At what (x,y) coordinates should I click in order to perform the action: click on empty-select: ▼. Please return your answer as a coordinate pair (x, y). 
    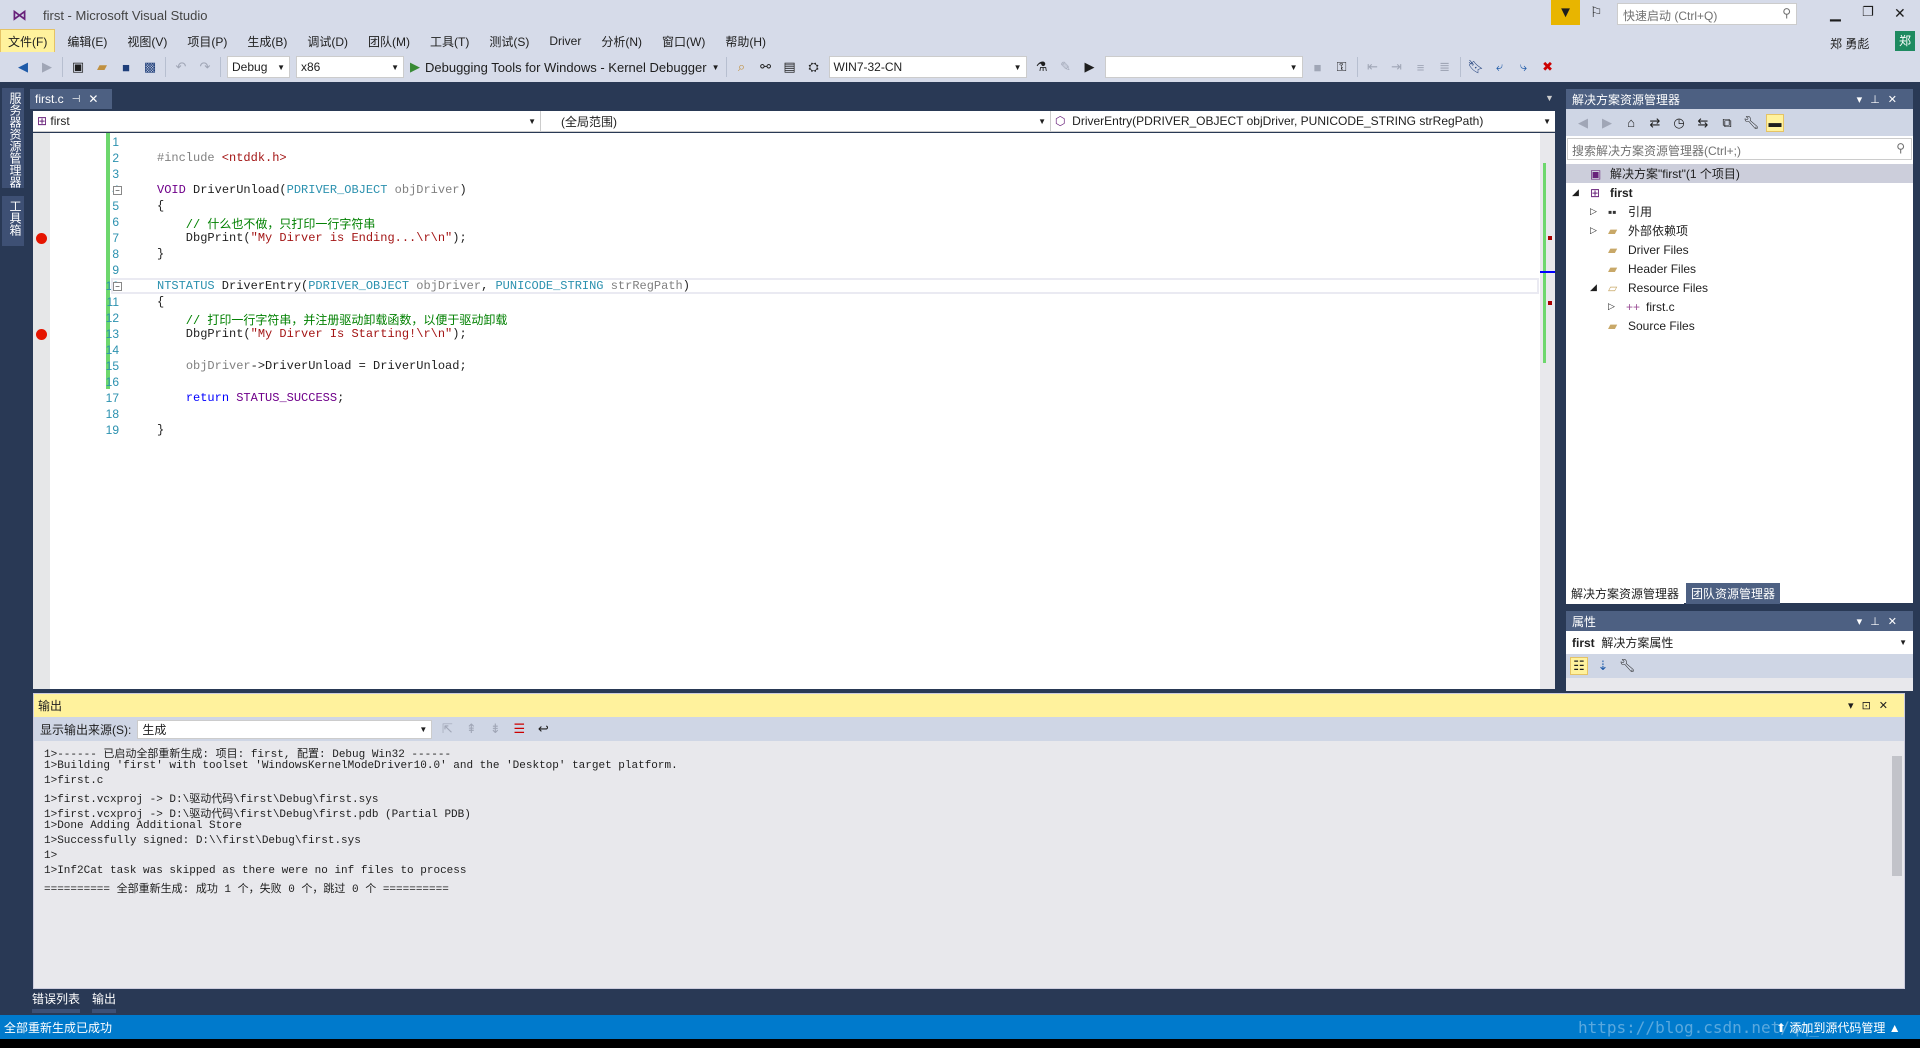
    Looking at the image, I should click on (1203, 67).